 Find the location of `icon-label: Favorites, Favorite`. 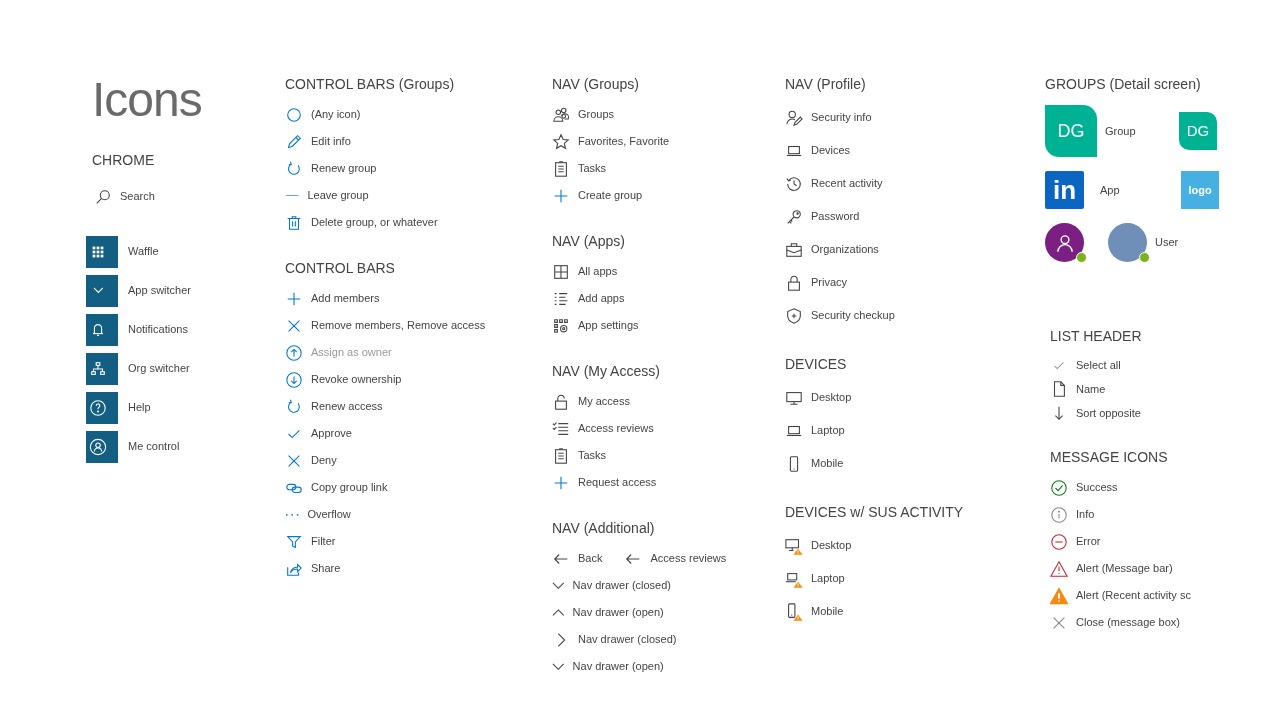

icon-label: Favorites, Favorite is located at coordinates (624, 142).